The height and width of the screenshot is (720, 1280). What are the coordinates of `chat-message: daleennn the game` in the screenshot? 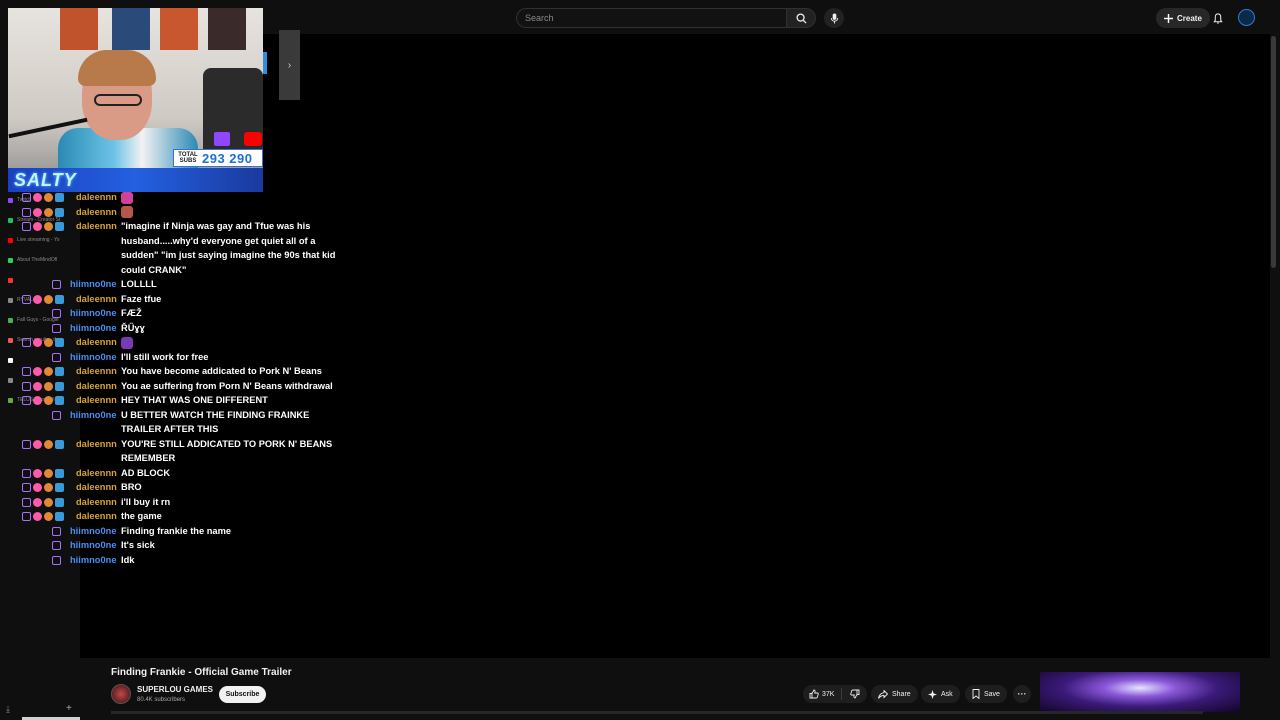 It's located at (170, 516).